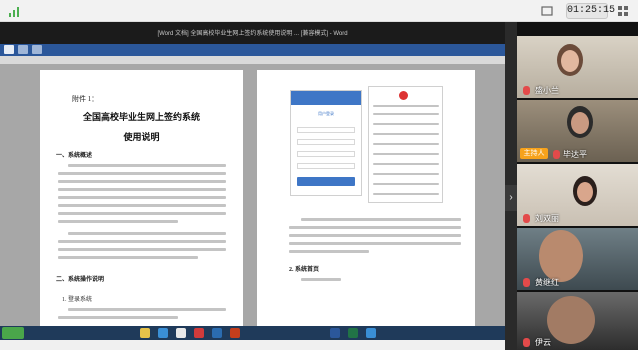 The height and width of the screenshot is (350, 638). Describe the element at coordinates (74, 156) in the screenshot. I see `section-heading: 一、系统概述` at that location.